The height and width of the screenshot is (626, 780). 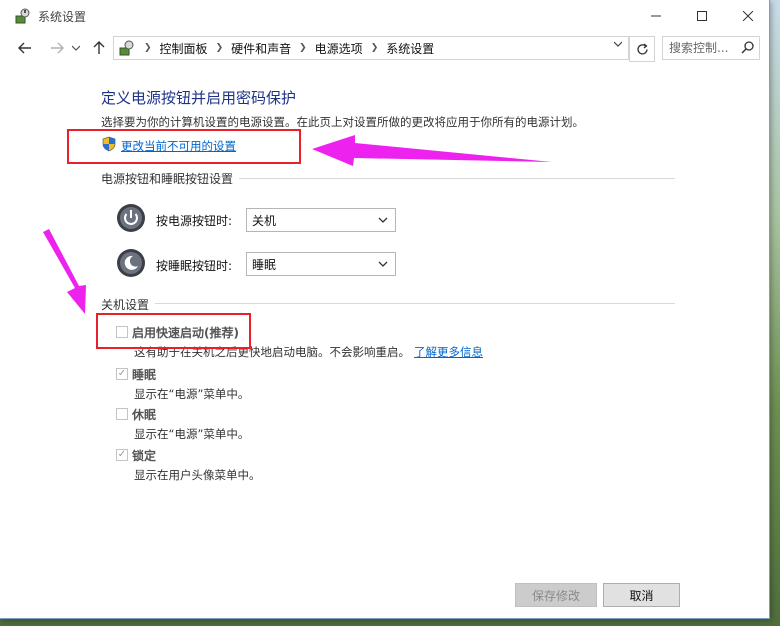 I want to click on minimize-button, so click(x=656, y=15).